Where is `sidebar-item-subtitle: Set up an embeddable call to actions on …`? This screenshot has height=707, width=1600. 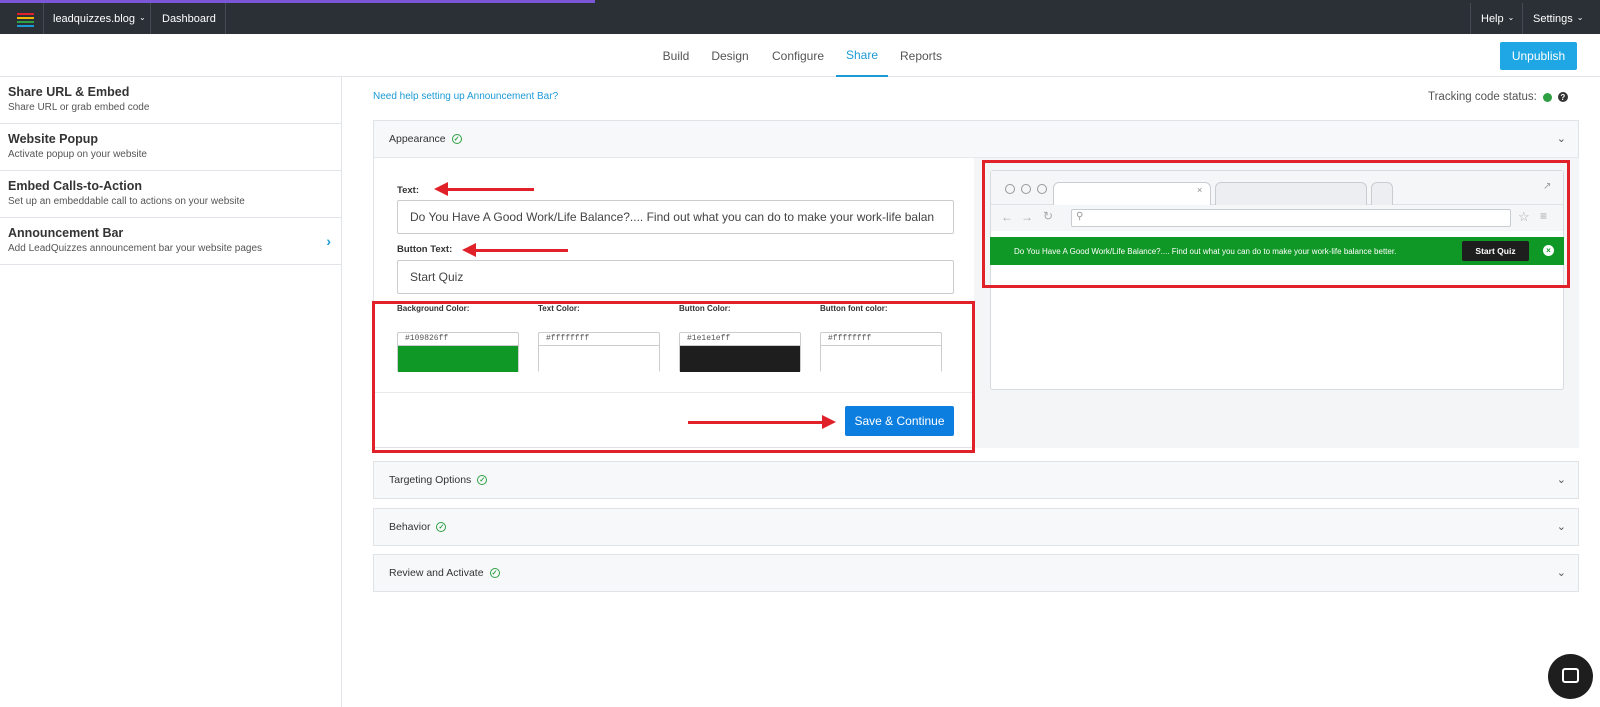
sidebar-item-subtitle: Set up an embeddable call to actions on … is located at coordinates (126, 201).